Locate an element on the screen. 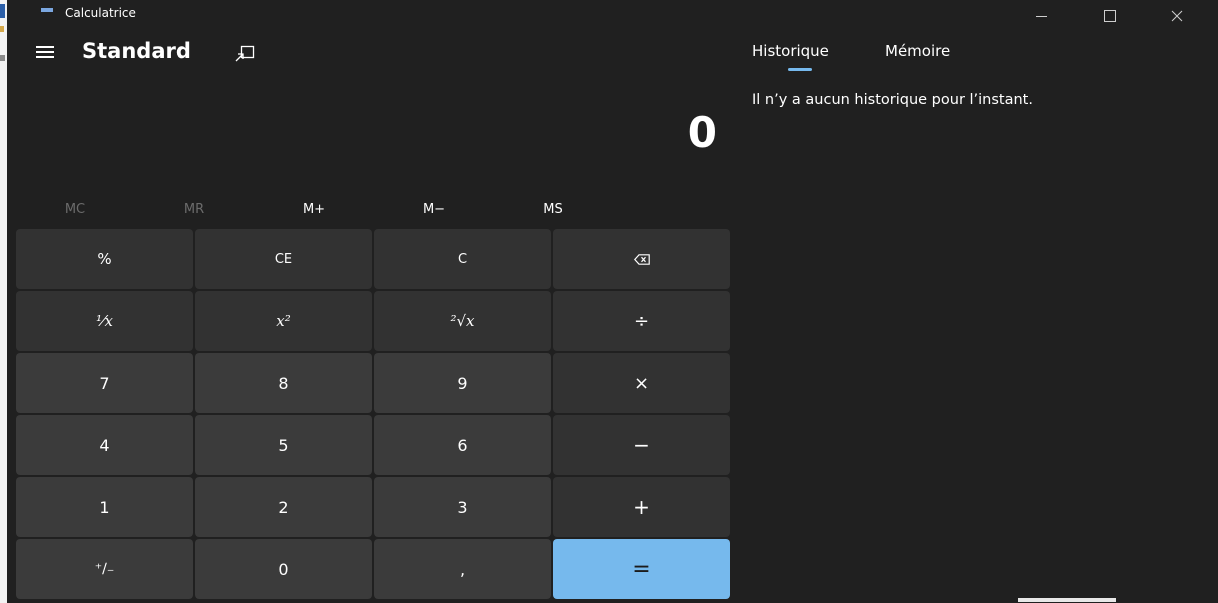 Image resolution: width=1218 pixels, height=603 pixels. memory-store-button: MS is located at coordinates (553, 210).